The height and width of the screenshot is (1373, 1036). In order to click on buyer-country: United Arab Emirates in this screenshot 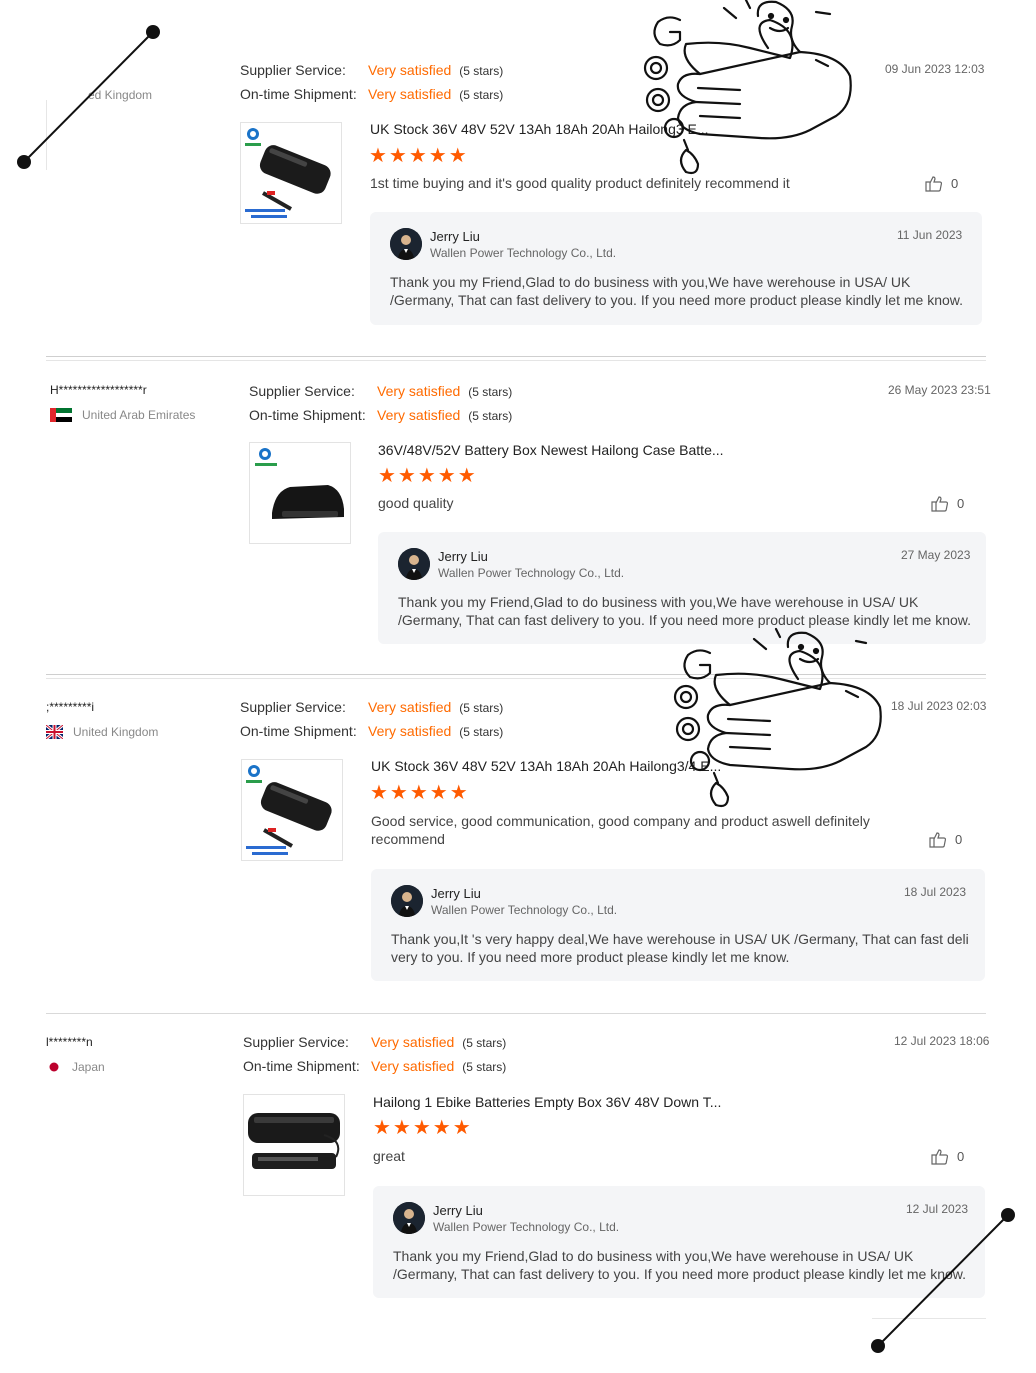, I will do `click(122, 415)`.